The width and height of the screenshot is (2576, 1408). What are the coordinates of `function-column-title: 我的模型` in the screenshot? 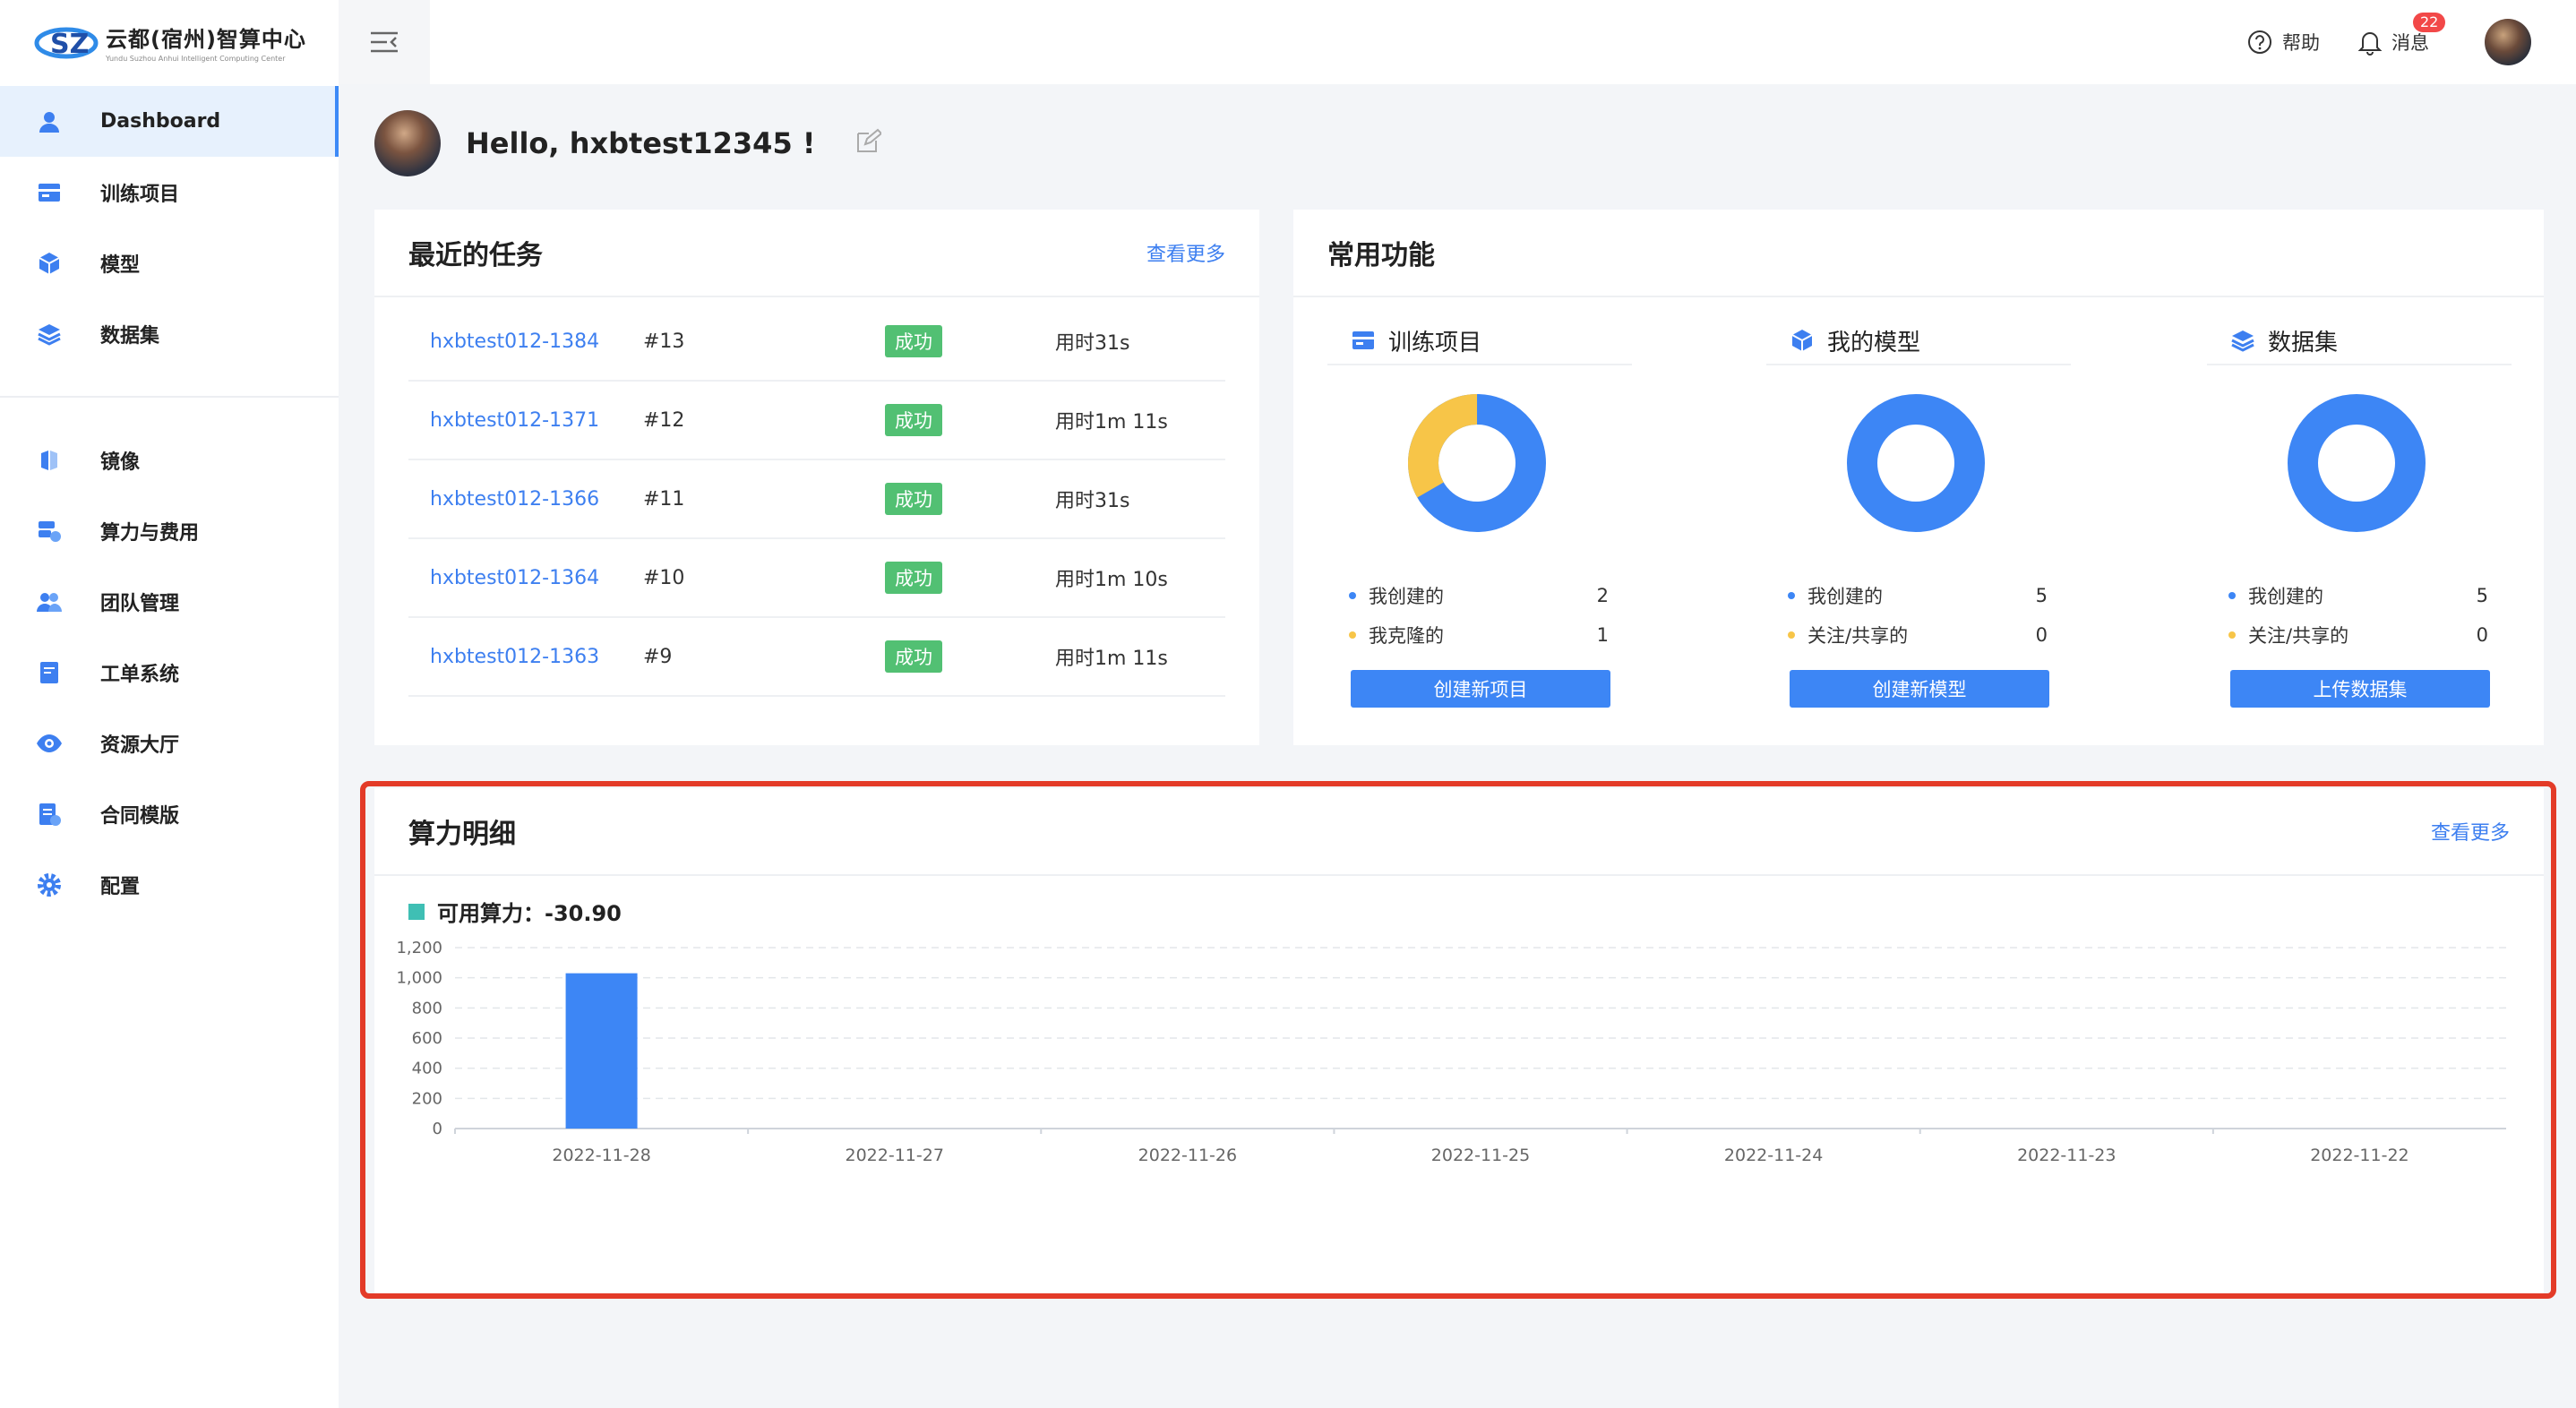 It's located at (1874, 342).